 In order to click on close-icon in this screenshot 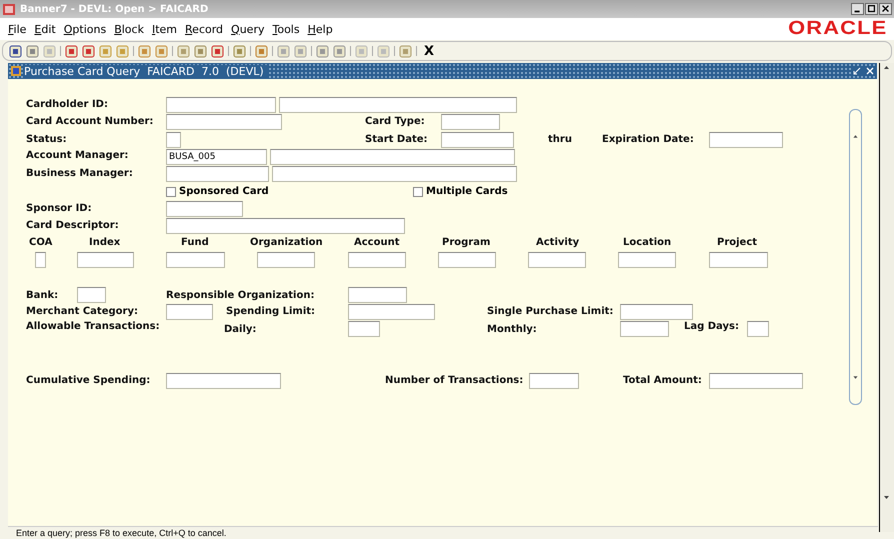, I will do `click(885, 9)`.